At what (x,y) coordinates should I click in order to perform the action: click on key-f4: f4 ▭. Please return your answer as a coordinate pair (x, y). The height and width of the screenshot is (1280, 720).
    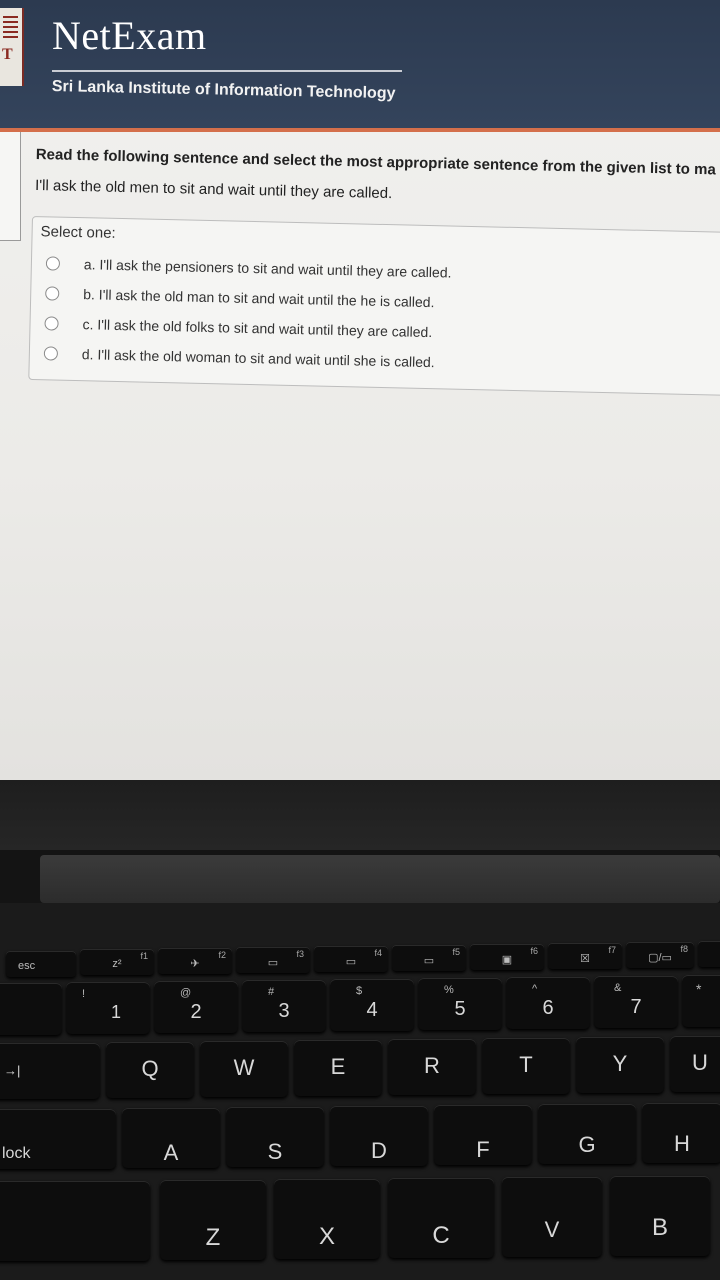
    Looking at the image, I should click on (351, 959).